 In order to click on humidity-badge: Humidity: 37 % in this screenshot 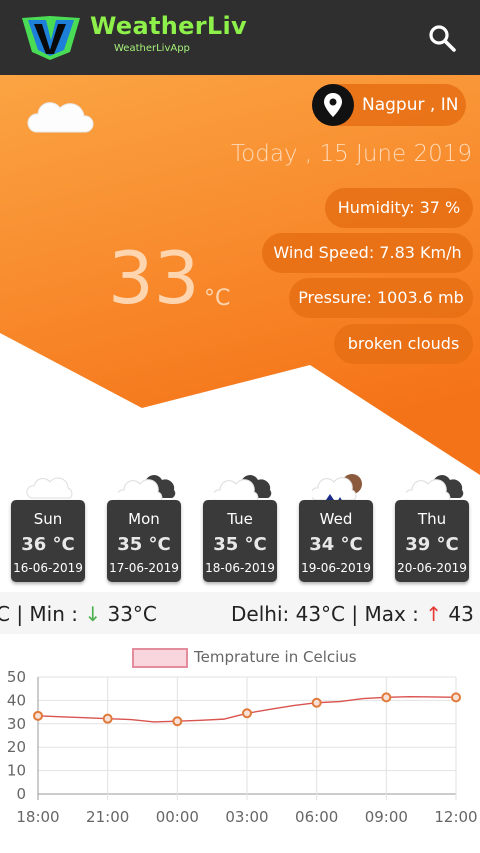, I will do `click(399, 208)`.